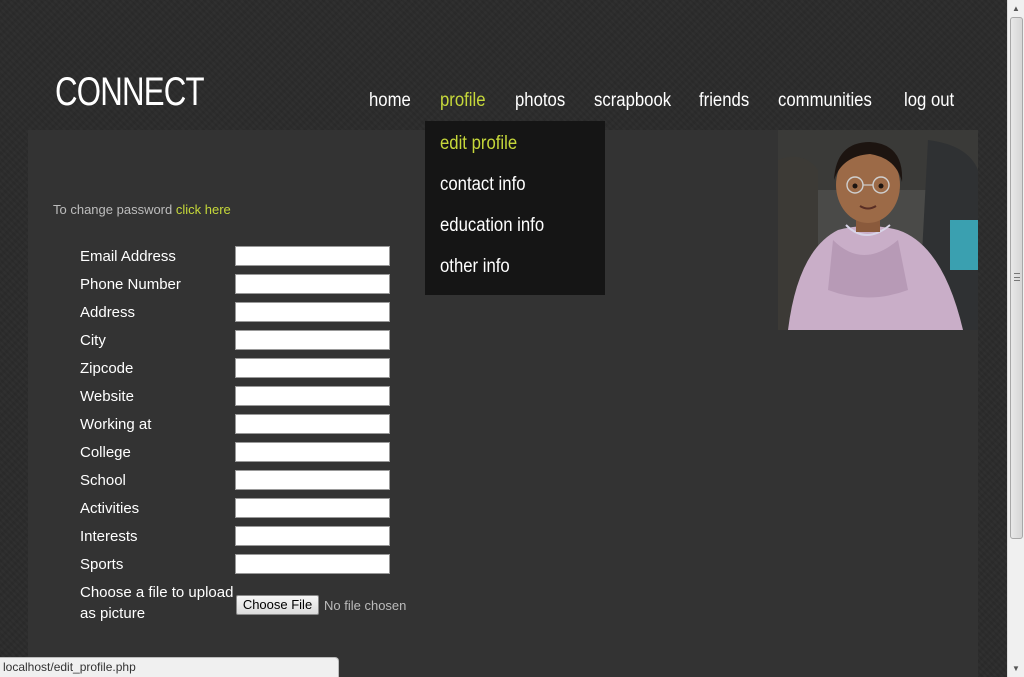 The height and width of the screenshot is (677, 1024). I want to click on scrollbar-grip-icon, so click(1017, 277).